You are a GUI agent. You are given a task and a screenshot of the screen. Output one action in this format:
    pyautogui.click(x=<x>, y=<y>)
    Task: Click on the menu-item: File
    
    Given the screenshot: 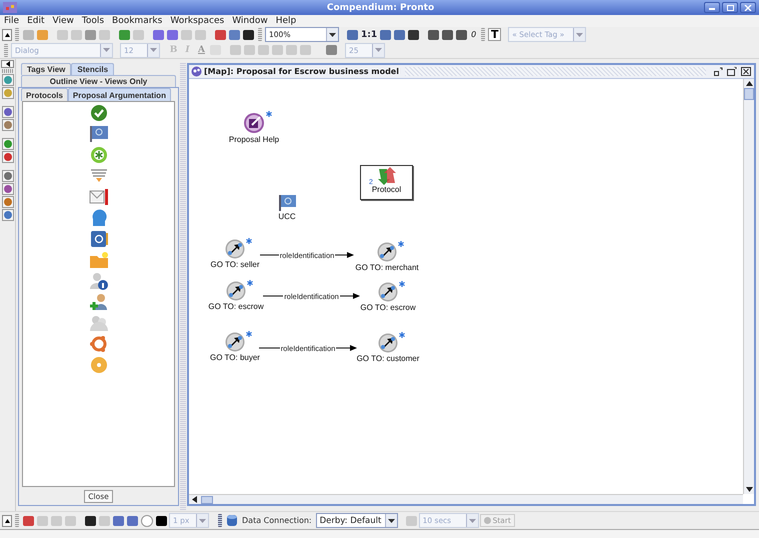 What is the action you would take?
    pyautogui.click(x=12, y=21)
    